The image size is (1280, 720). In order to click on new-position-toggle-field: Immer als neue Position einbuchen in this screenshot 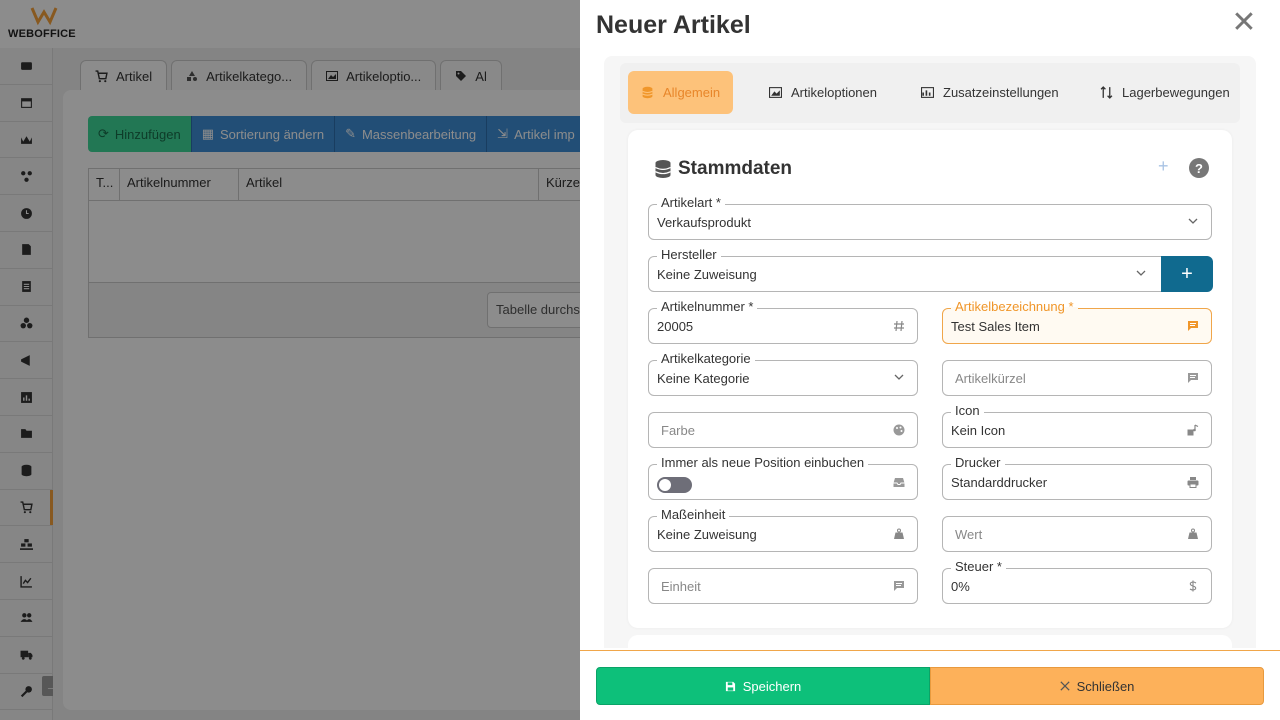, I will do `click(783, 477)`.